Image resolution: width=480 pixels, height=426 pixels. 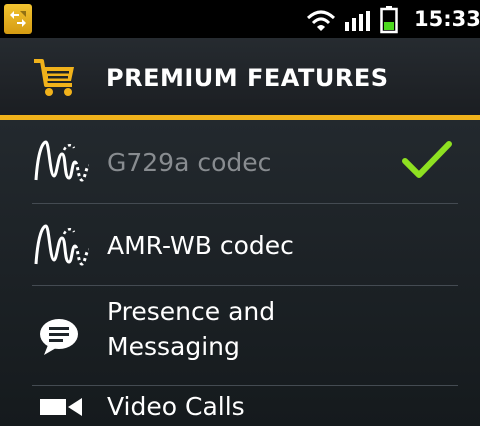 I want to click on app-notification-icon, so click(x=18, y=19).